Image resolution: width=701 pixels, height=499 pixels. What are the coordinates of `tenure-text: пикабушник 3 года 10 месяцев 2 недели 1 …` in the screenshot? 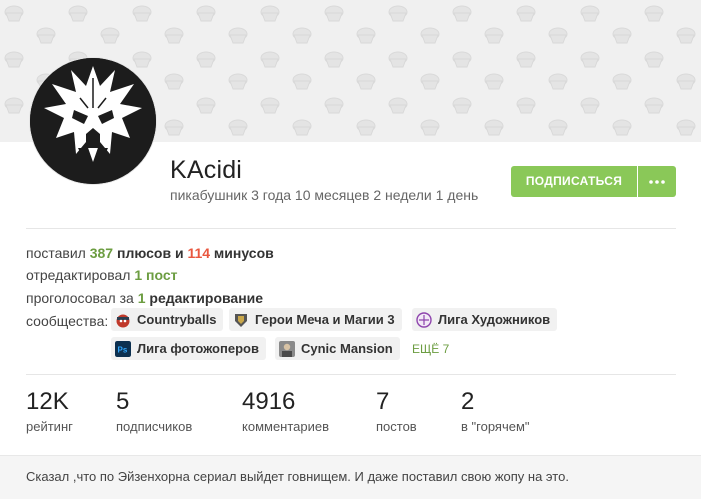 It's located at (324, 195).